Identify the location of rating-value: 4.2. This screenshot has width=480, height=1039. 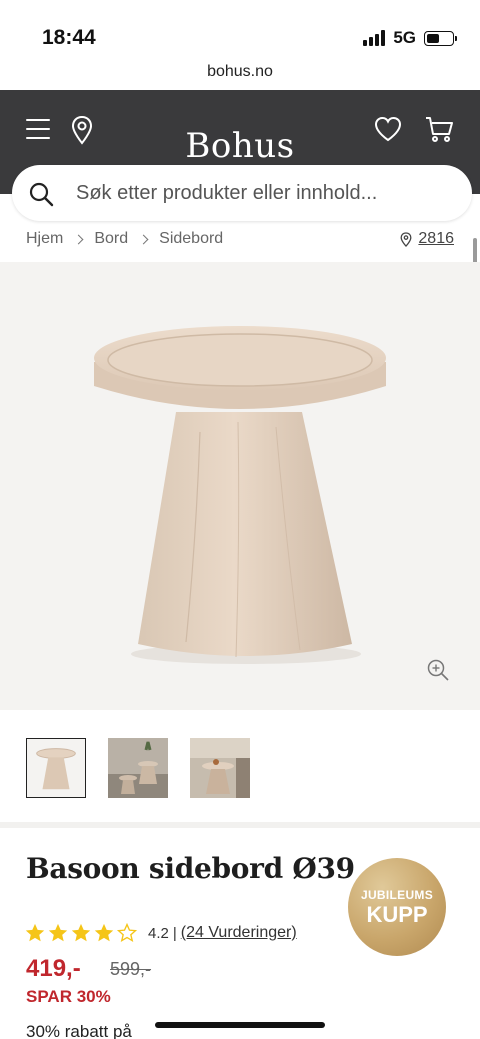
(158, 933).